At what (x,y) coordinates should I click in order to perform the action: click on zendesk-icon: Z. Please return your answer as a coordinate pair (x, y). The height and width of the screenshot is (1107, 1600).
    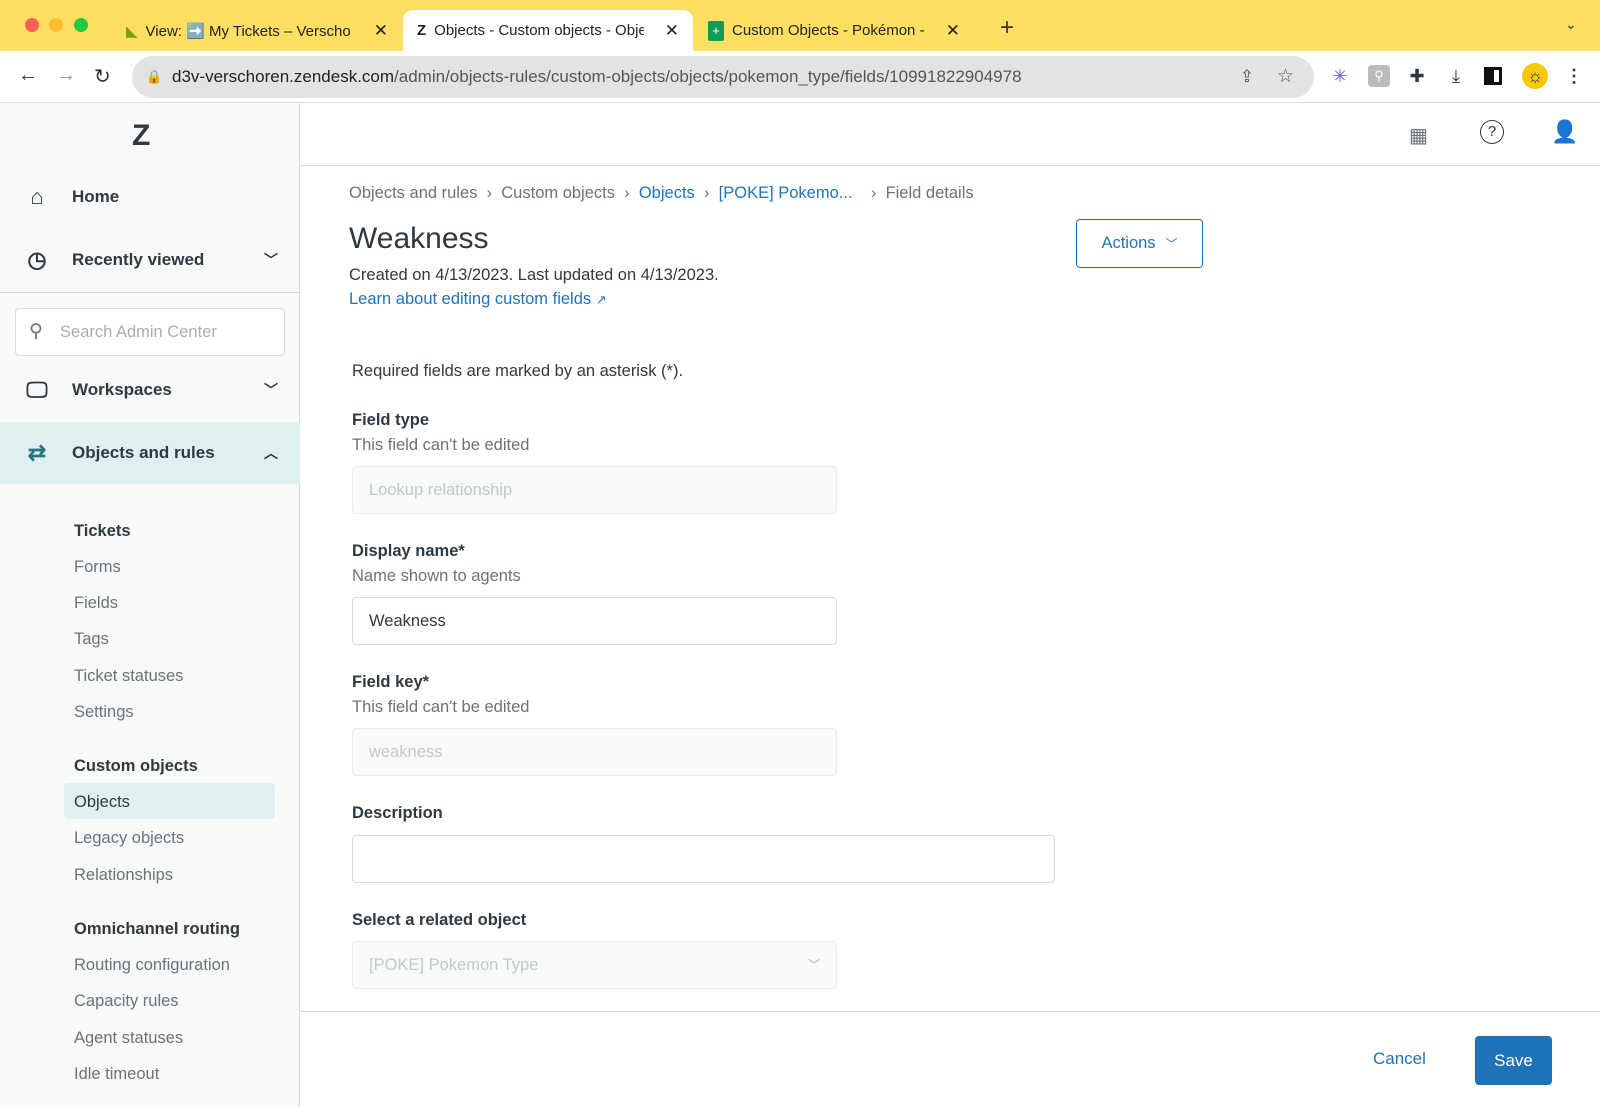
    Looking at the image, I should click on (422, 30).